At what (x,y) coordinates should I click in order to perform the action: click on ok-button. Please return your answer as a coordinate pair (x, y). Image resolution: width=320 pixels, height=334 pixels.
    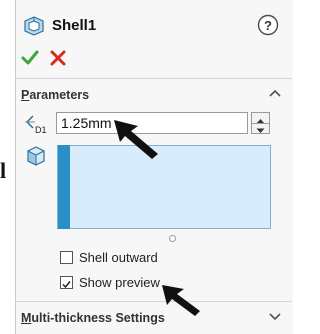
    Looking at the image, I should click on (30, 58).